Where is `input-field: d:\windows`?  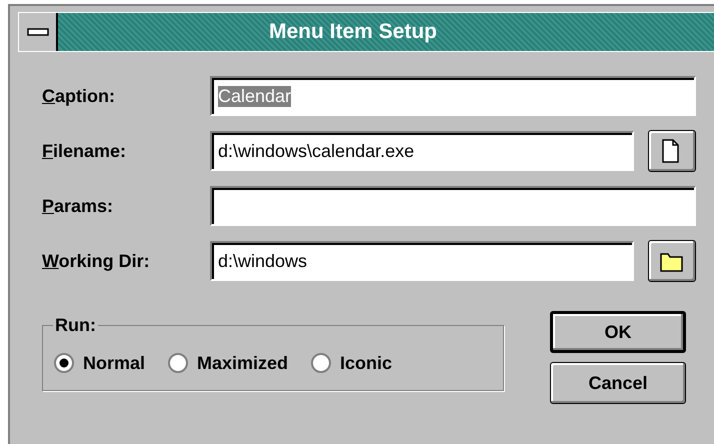
input-field: d:\windows is located at coordinates (422, 261).